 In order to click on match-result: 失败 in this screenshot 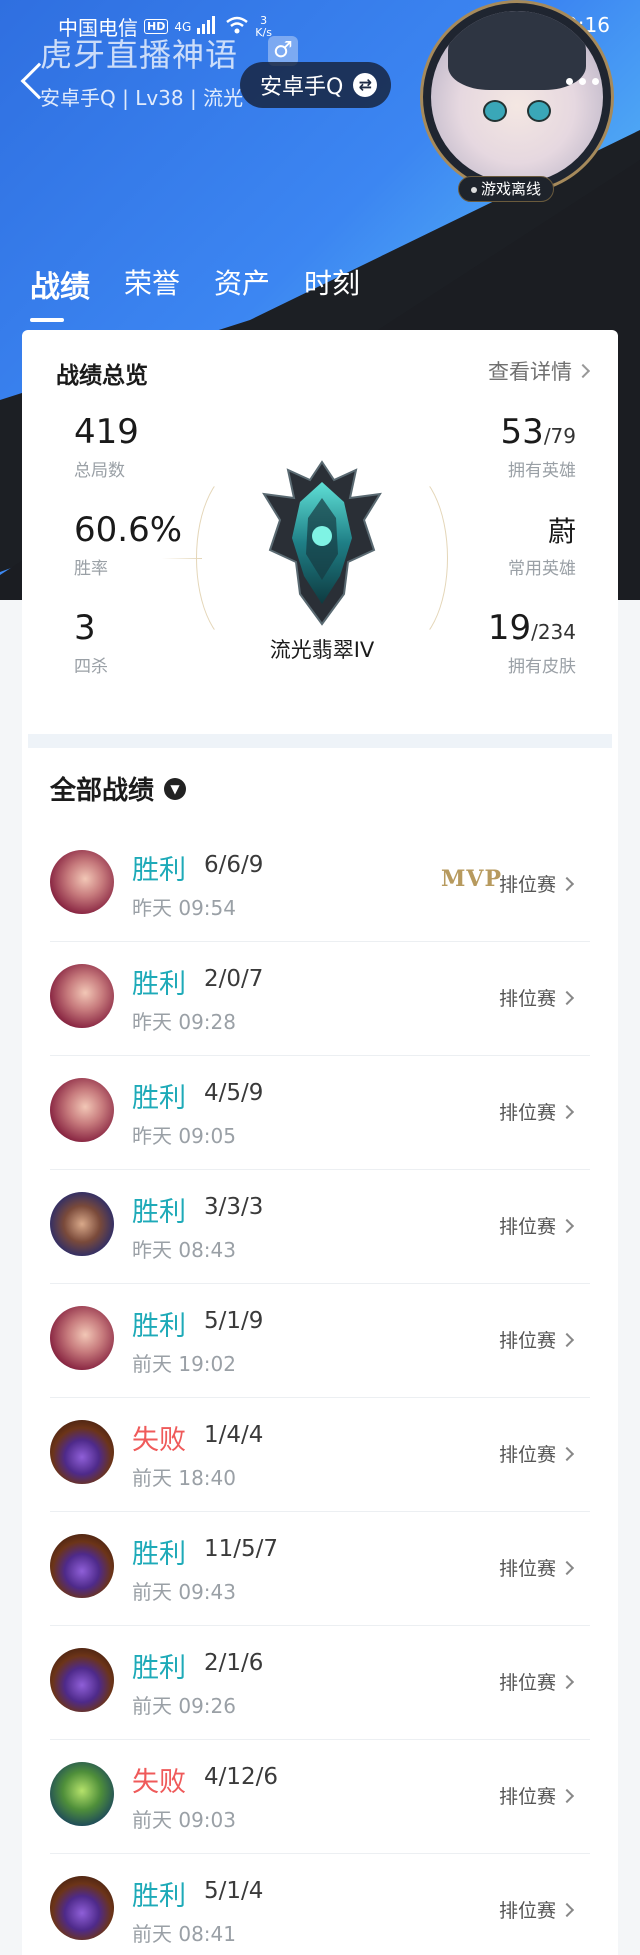, I will do `click(159, 1440)`.